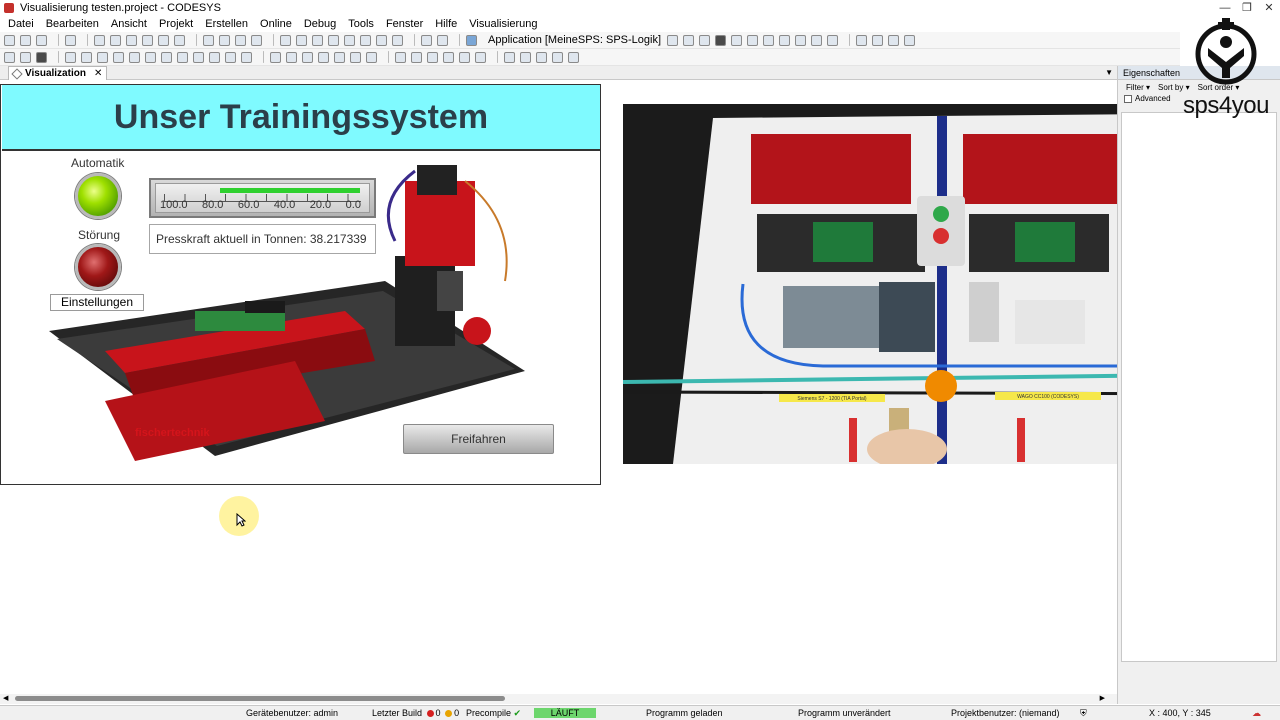 This screenshot has height=720, width=1280. Describe the element at coordinates (509, 57) in the screenshot. I see `move-up-icon` at that location.